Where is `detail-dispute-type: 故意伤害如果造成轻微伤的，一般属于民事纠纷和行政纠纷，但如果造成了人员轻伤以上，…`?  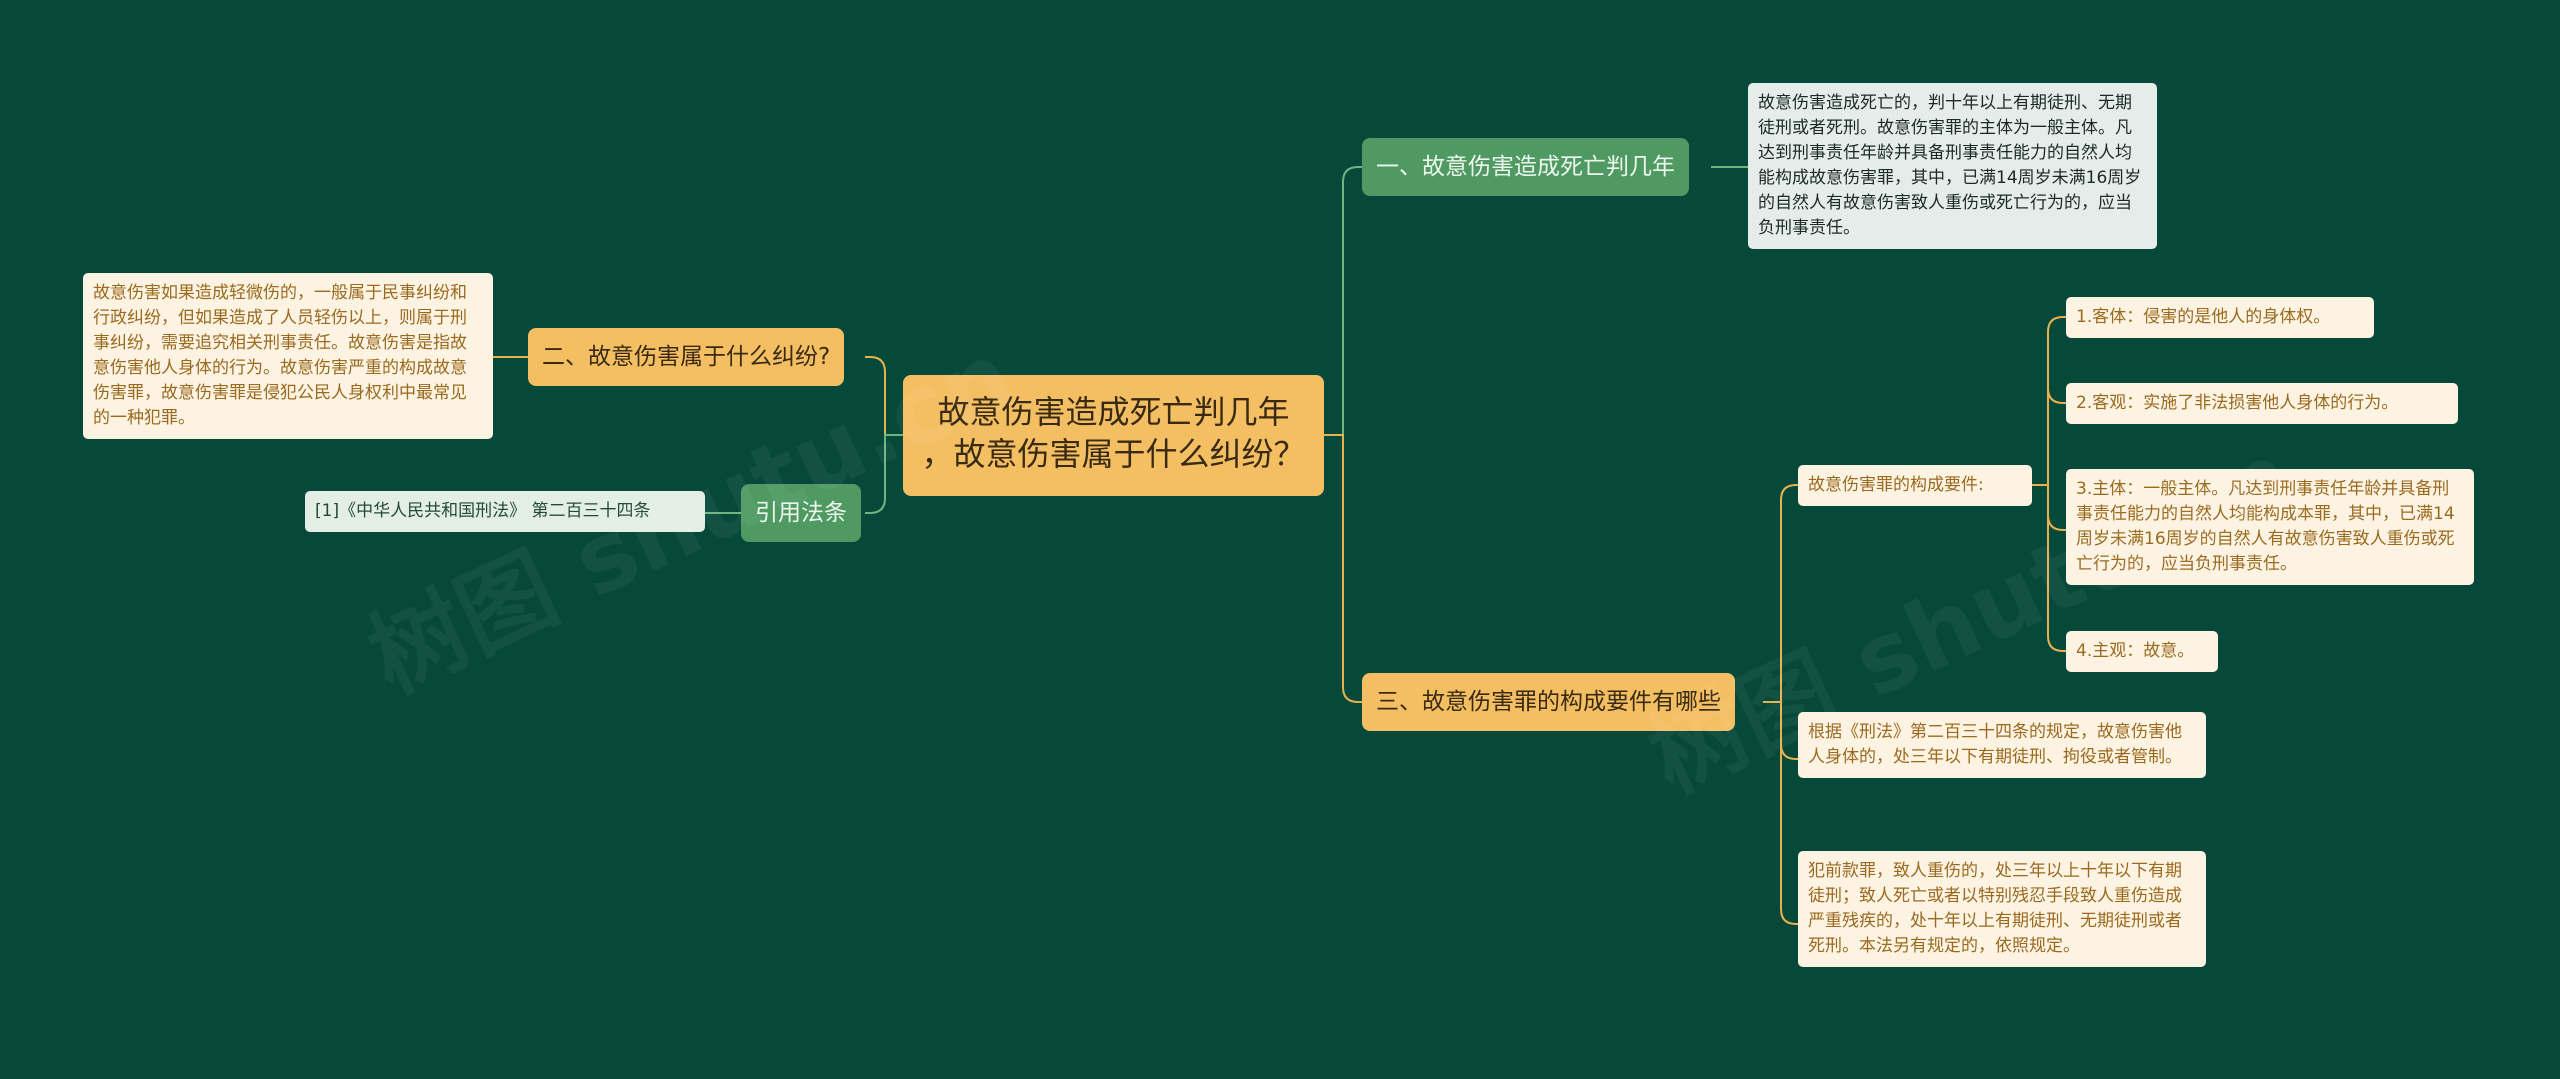 detail-dispute-type: 故意伤害如果造成轻微伤的，一般属于民事纠纷和行政纠纷，但如果造成了人员轻伤以上，… is located at coordinates (288, 356).